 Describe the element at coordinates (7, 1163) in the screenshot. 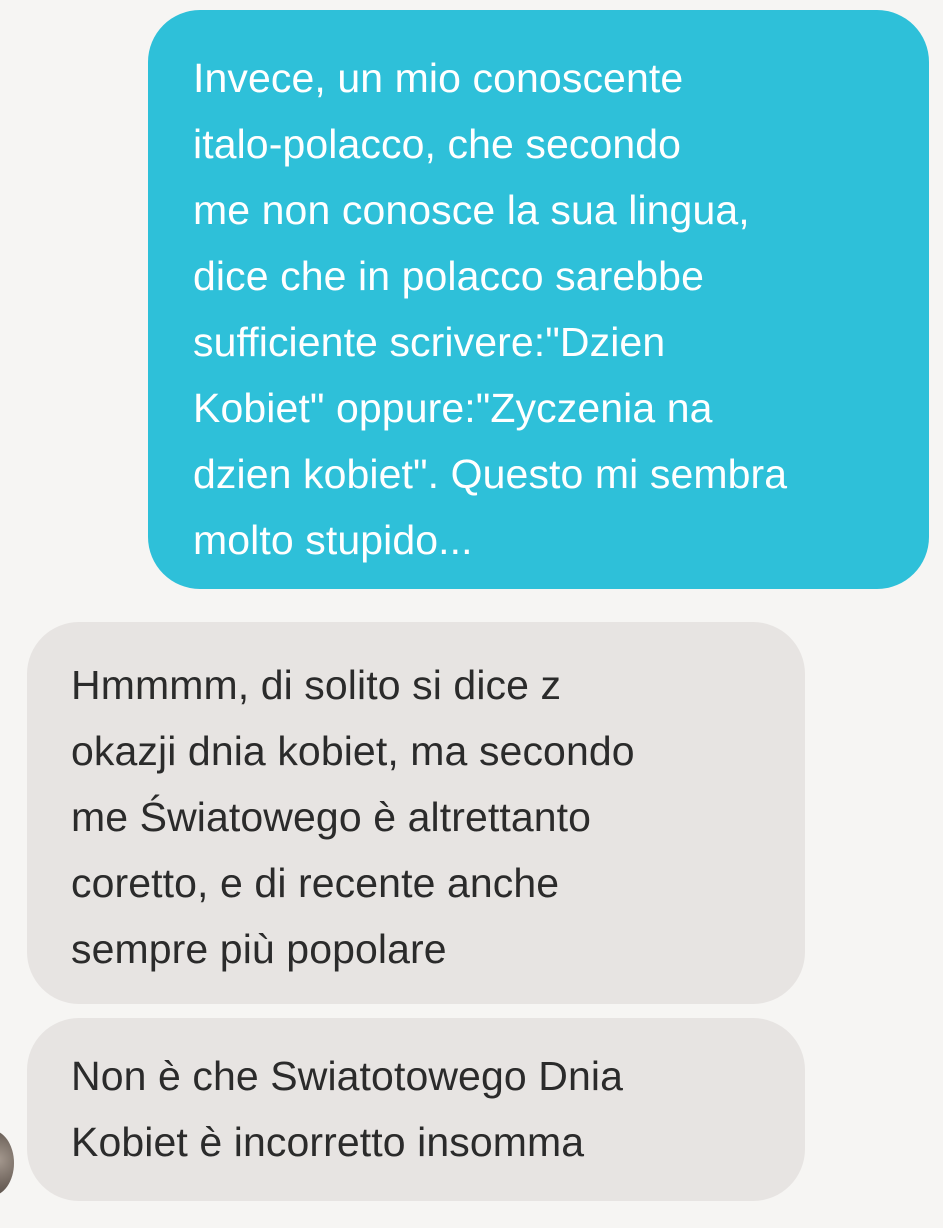

I see `avatar` at that location.